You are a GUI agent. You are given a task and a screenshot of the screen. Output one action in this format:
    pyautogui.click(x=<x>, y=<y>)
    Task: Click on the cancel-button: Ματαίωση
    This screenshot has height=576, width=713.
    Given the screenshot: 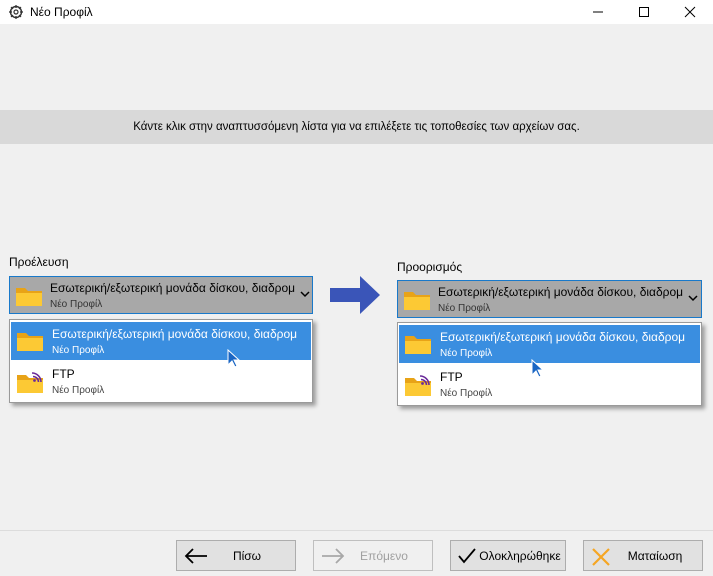 What is the action you would take?
    pyautogui.click(x=643, y=555)
    